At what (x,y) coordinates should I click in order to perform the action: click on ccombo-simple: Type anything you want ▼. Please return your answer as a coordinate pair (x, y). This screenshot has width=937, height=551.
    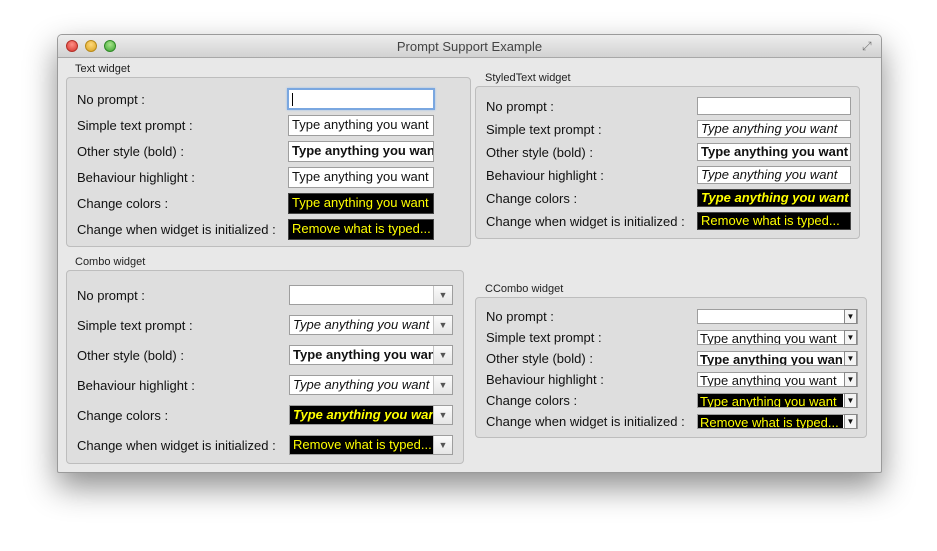
    Looking at the image, I should click on (777, 337).